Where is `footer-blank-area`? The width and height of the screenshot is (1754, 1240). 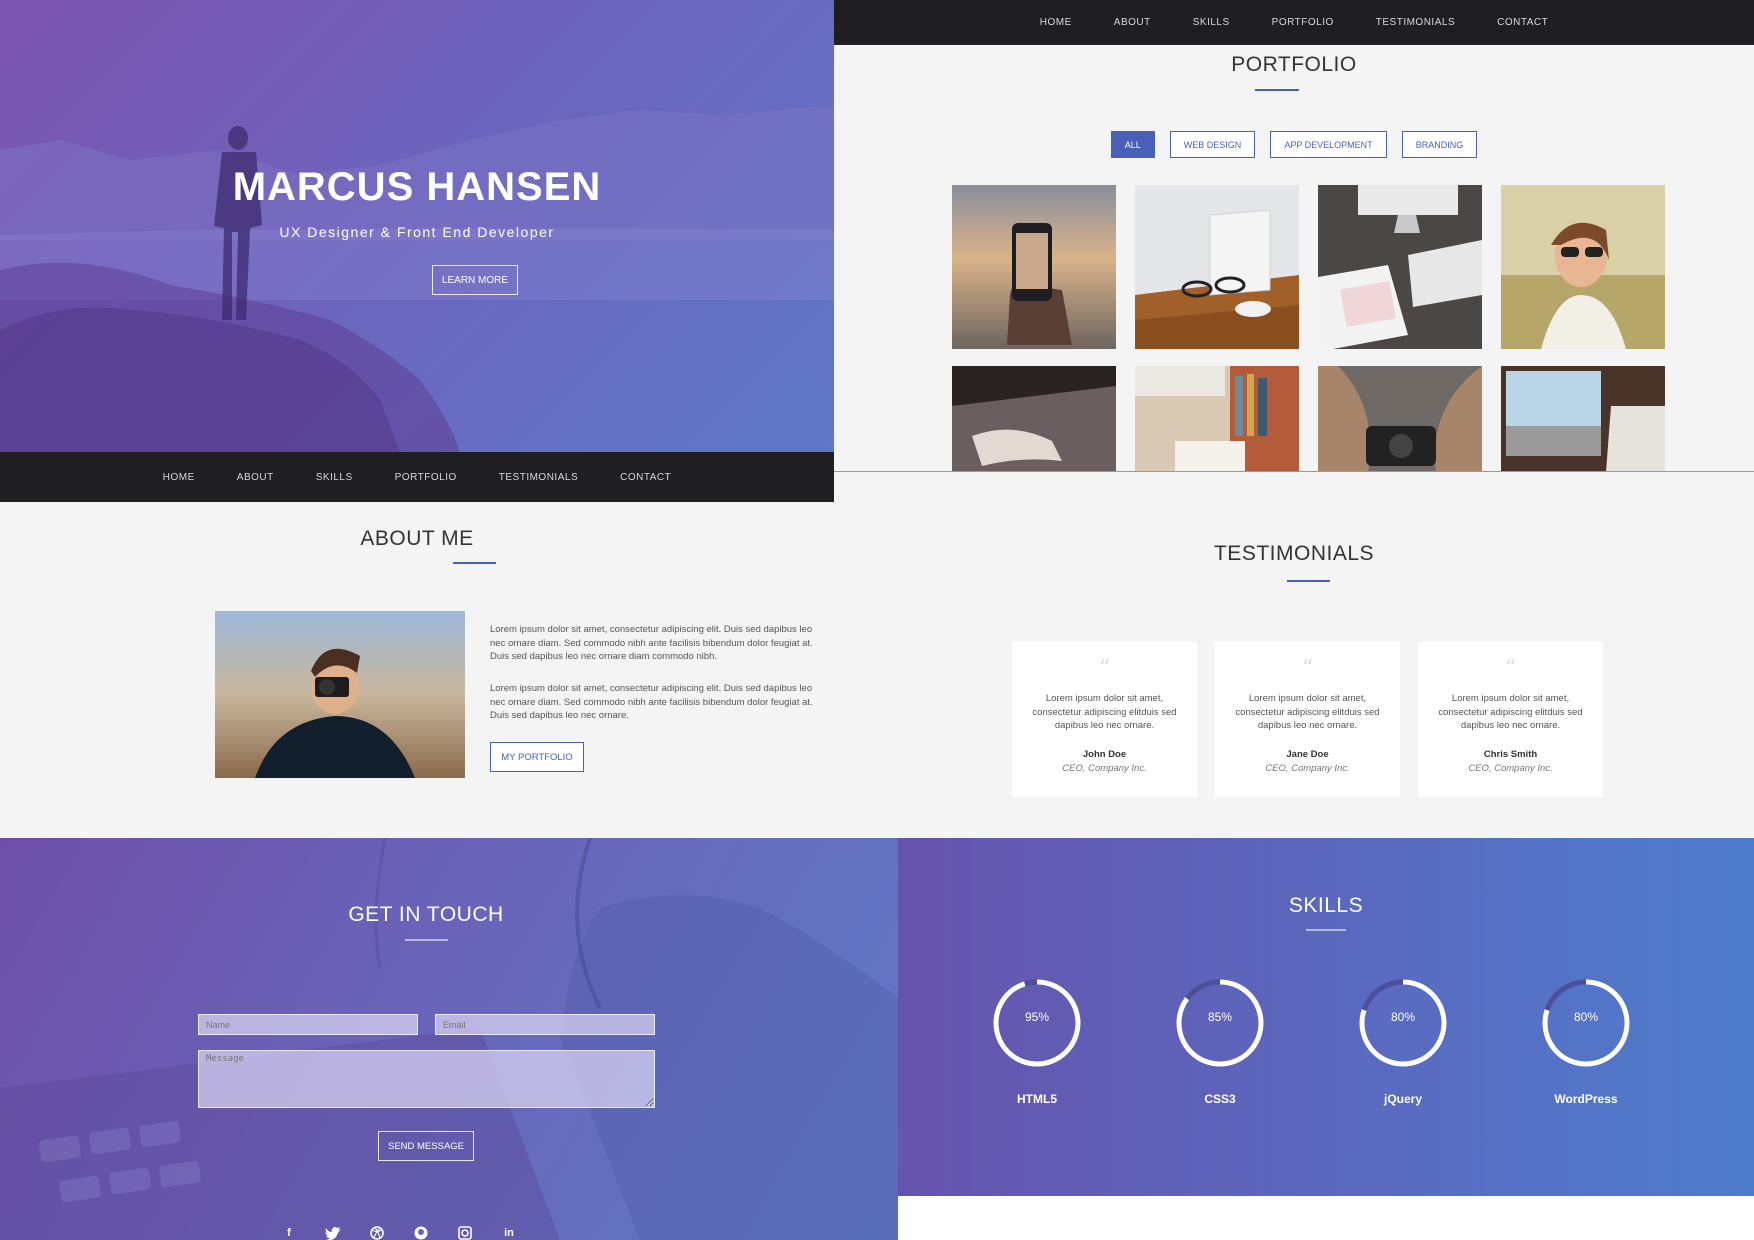 footer-blank-area is located at coordinates (1326, 1218).